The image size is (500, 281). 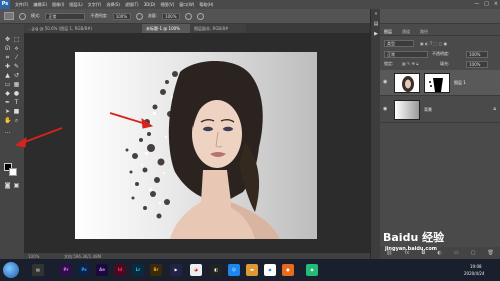 What do you see at coordinates (441, 53) in the screenshot?
I see `layer-opacity-label: 不透明度:` at bounding box center [441, 53].